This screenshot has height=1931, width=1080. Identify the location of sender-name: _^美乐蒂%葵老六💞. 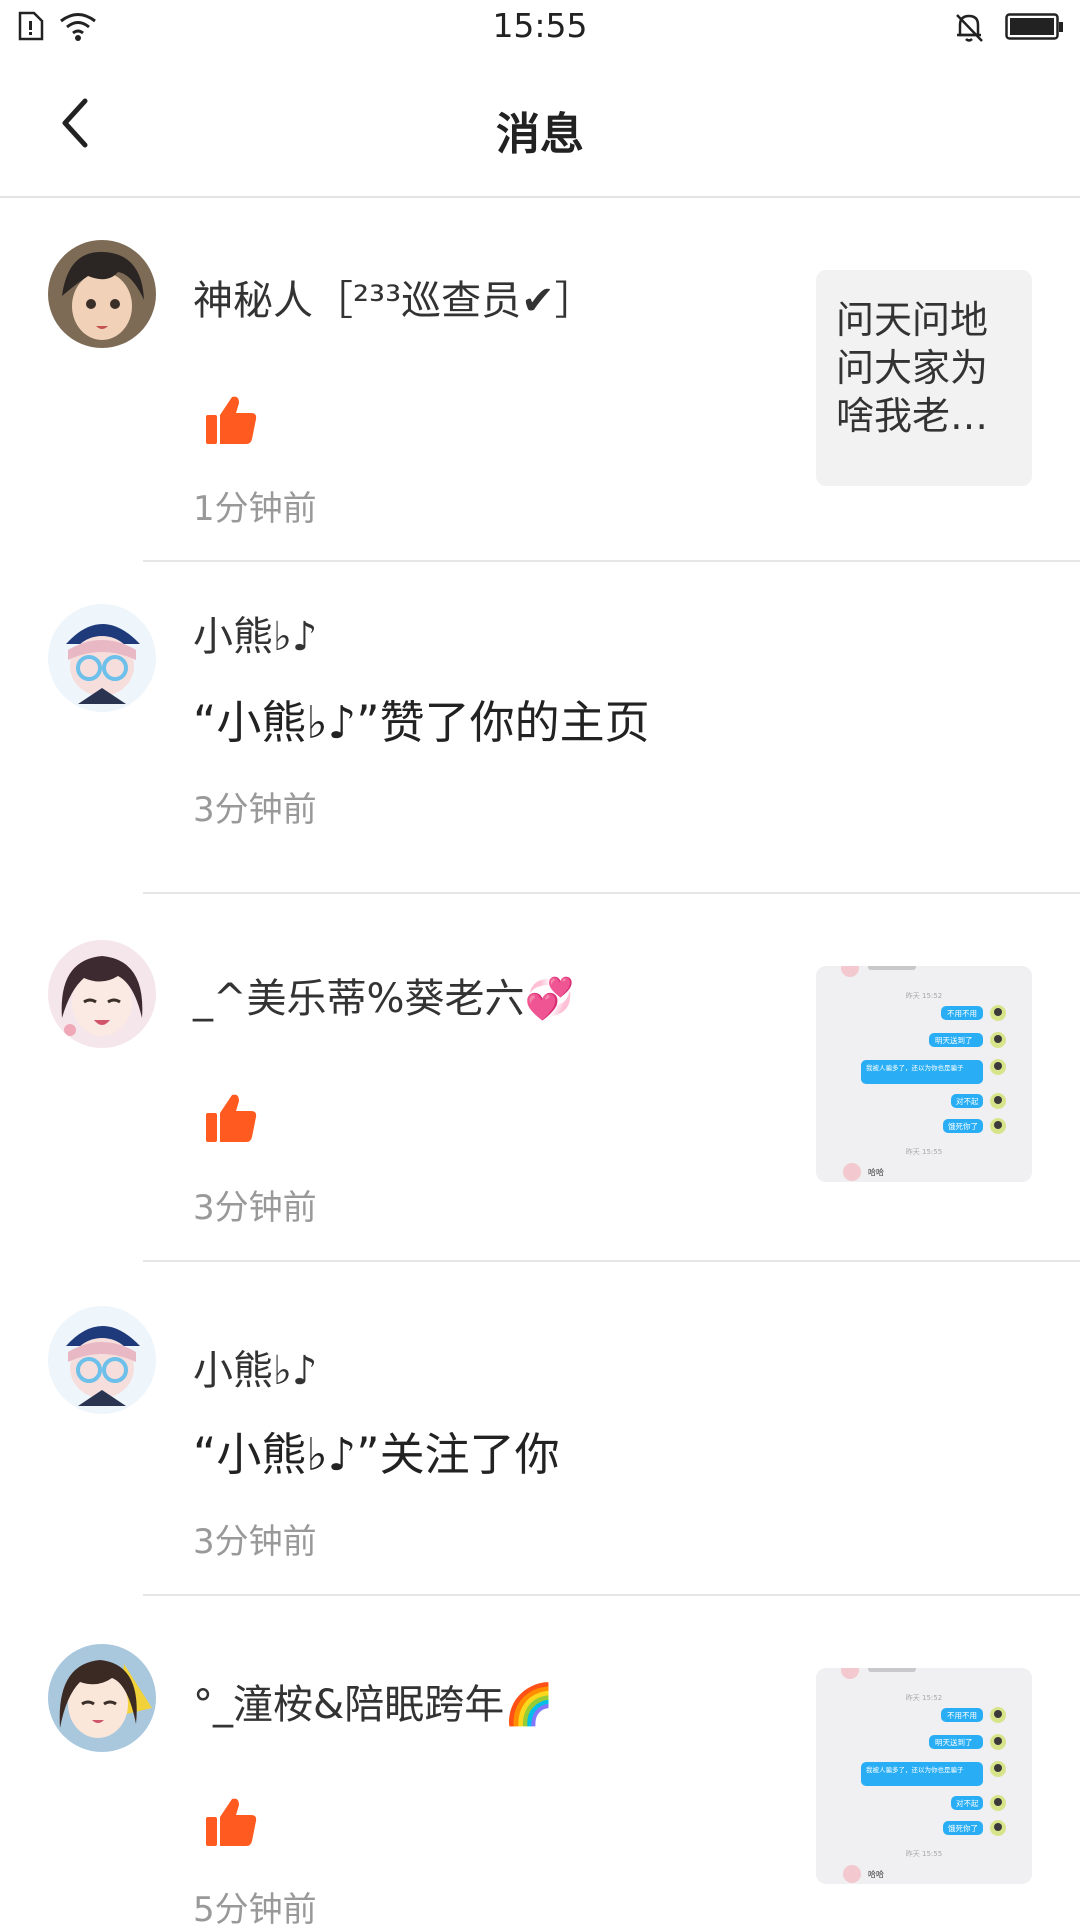
(384, 999).